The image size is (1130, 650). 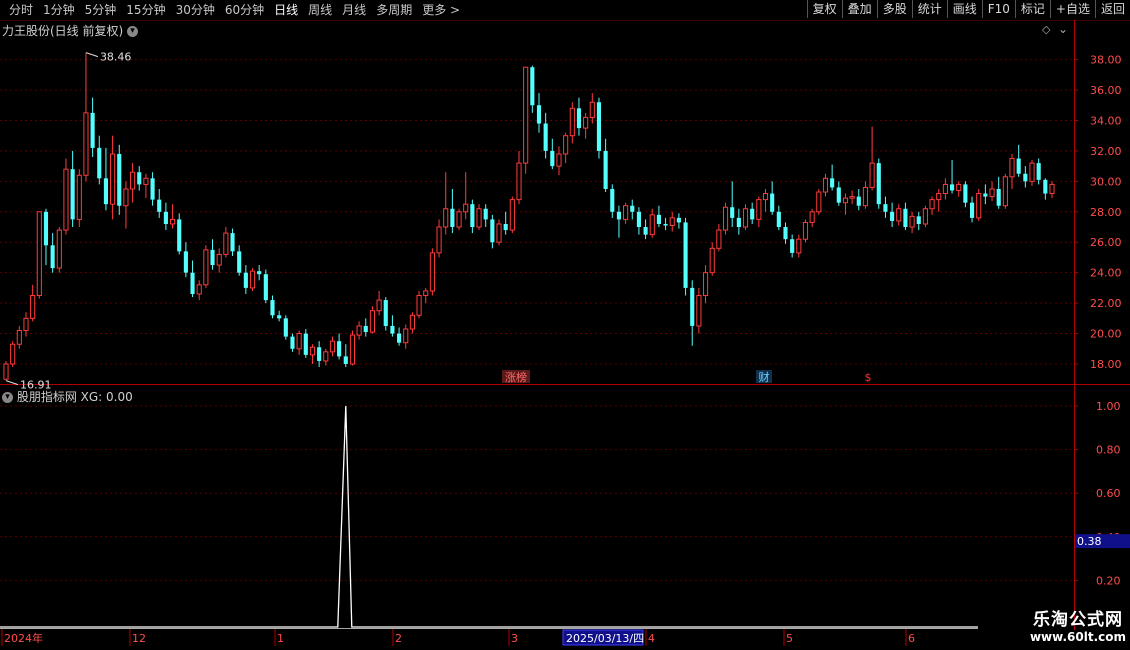 What do you see at coordinates (1106, 303) in the screenshot?
I see `y-tick-label: 22.00` at bounding box center [1106, 303].